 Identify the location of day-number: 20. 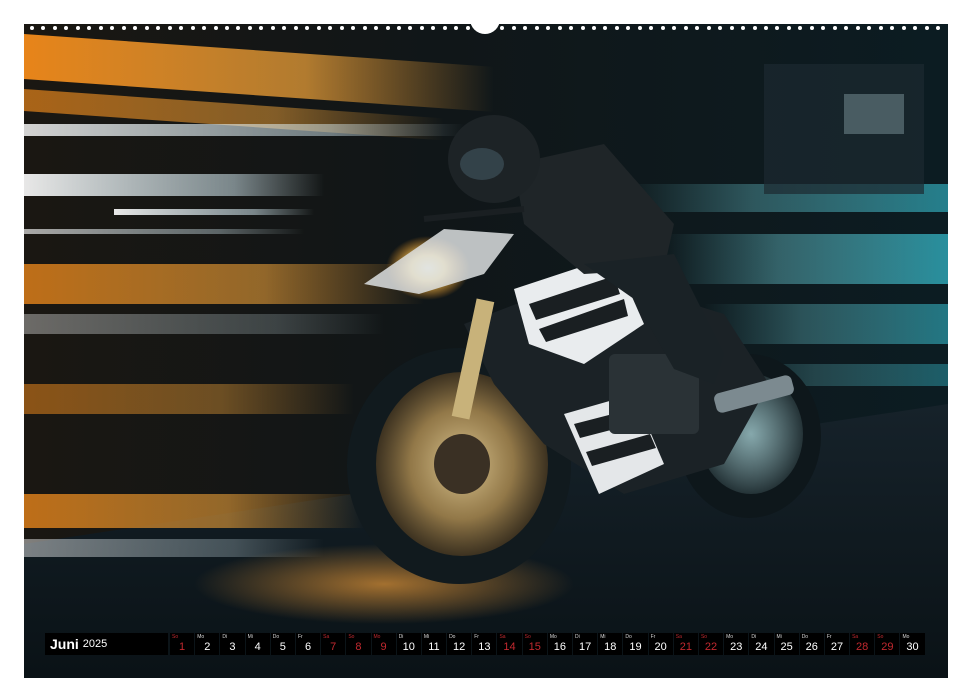
(660, 647).